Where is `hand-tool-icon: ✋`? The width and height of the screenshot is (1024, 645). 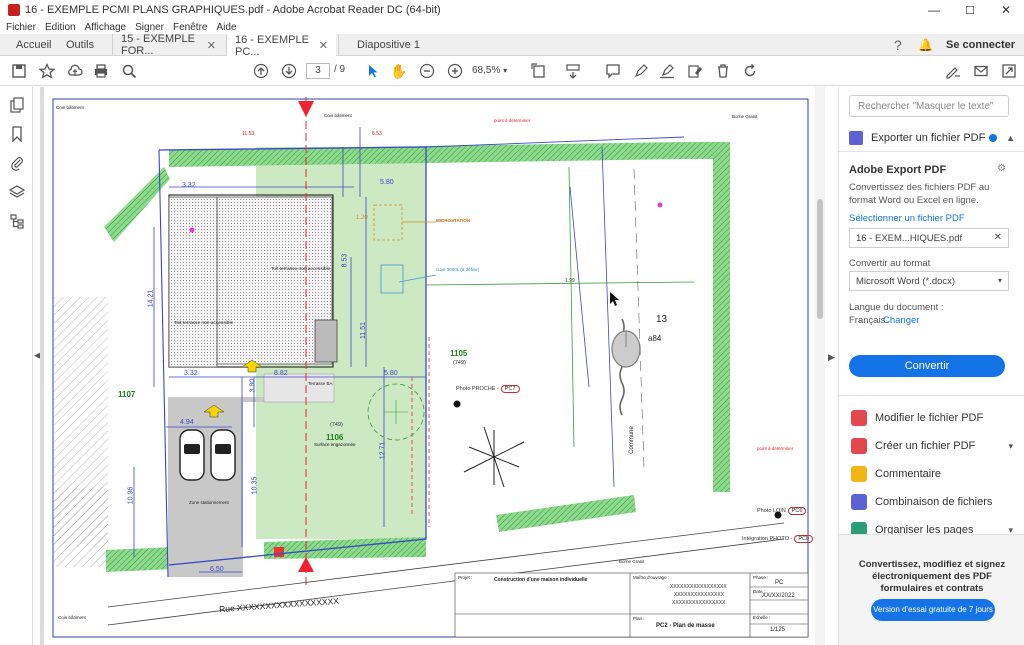 hand-tool-icon: ✋ is located at coordinates (399, 71).